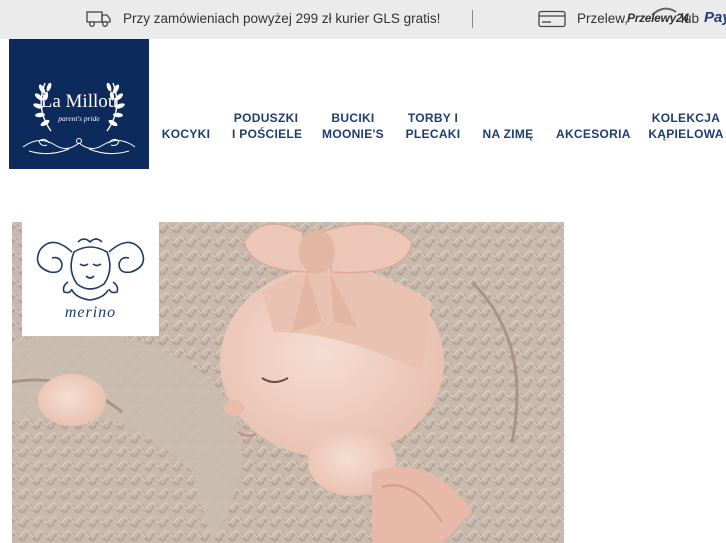  I want to click on nav-item-label-line2: MOONIE'S, so click(353, 134).